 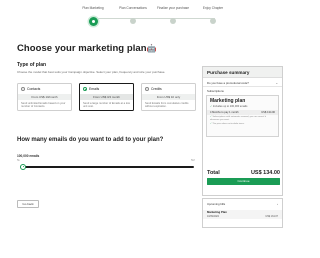 I want to click on plan-name: Emails, so click(x=94, y=89).